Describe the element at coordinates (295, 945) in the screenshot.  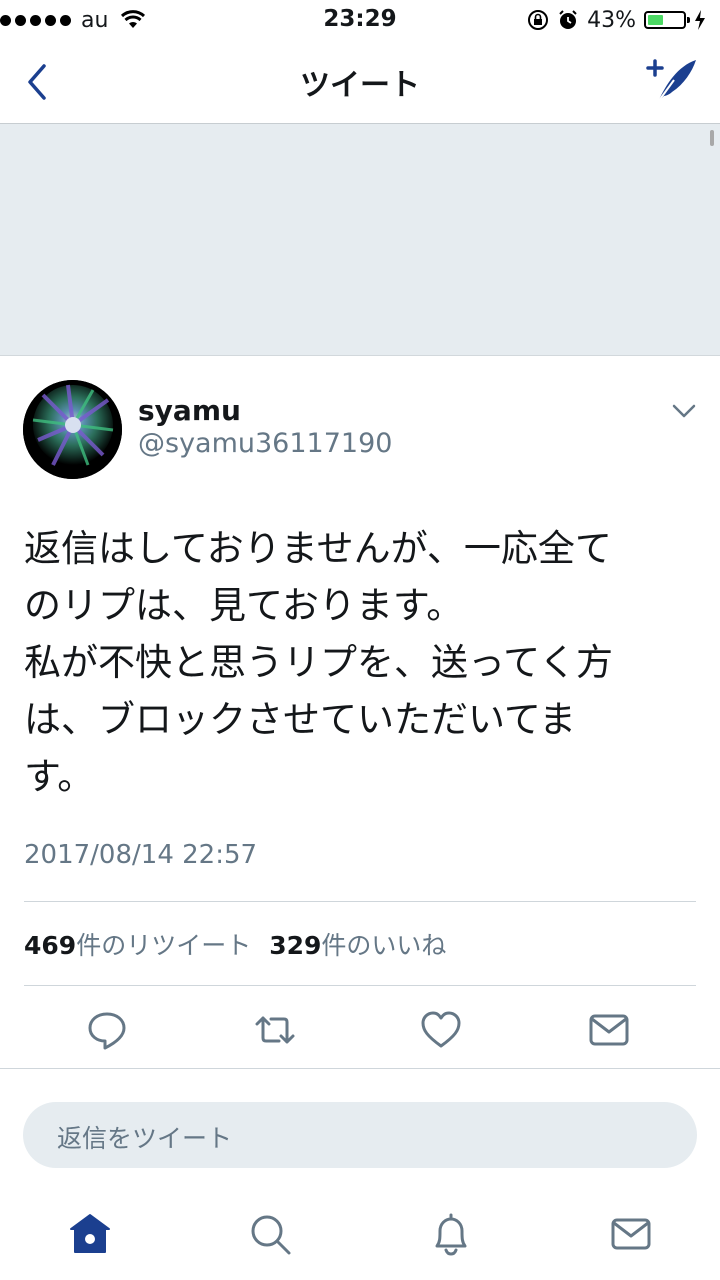
I see `like-count: 329` at that location.